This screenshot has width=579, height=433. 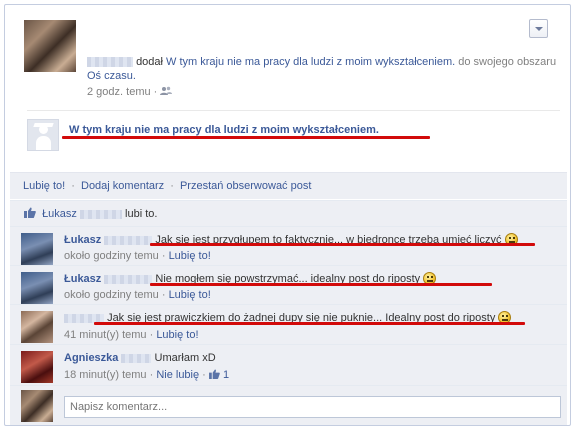 I want to click on timeline-link: Oś czasu., so click(x=111, y=76).